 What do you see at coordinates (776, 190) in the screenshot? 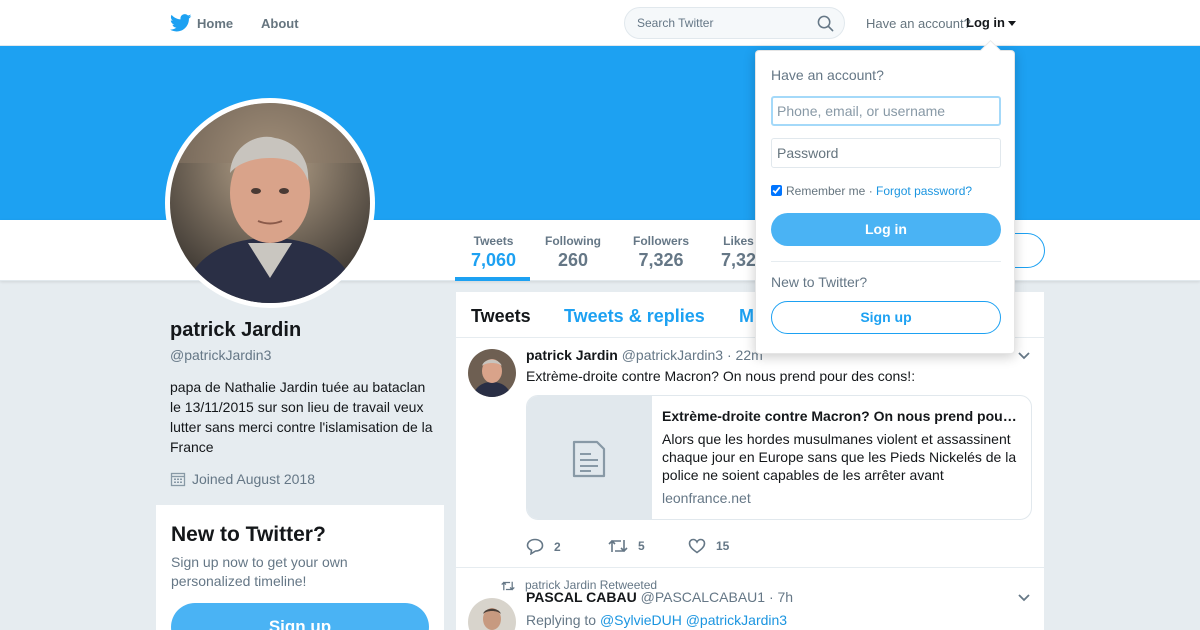
I see `remember-checkbox` at bounding box center [776, 190].